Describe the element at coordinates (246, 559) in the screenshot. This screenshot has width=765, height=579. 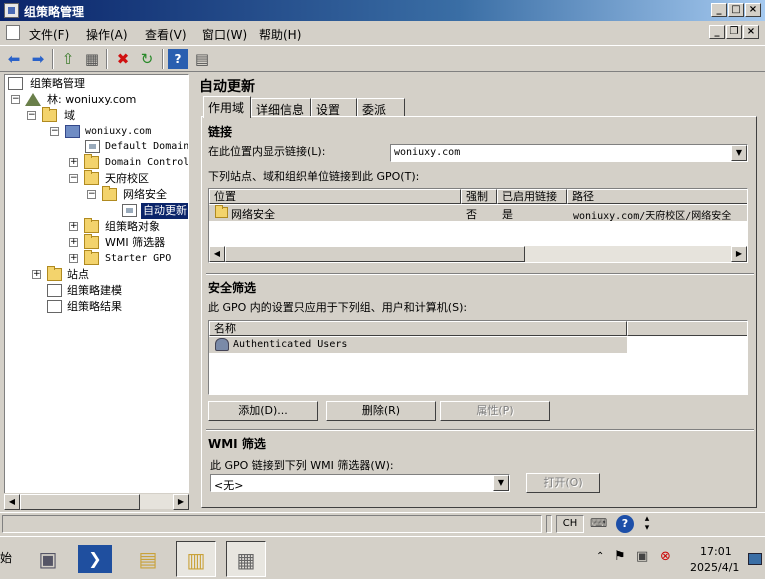
I see `gpo-editor-taskbar-icon: ▦` at that location.